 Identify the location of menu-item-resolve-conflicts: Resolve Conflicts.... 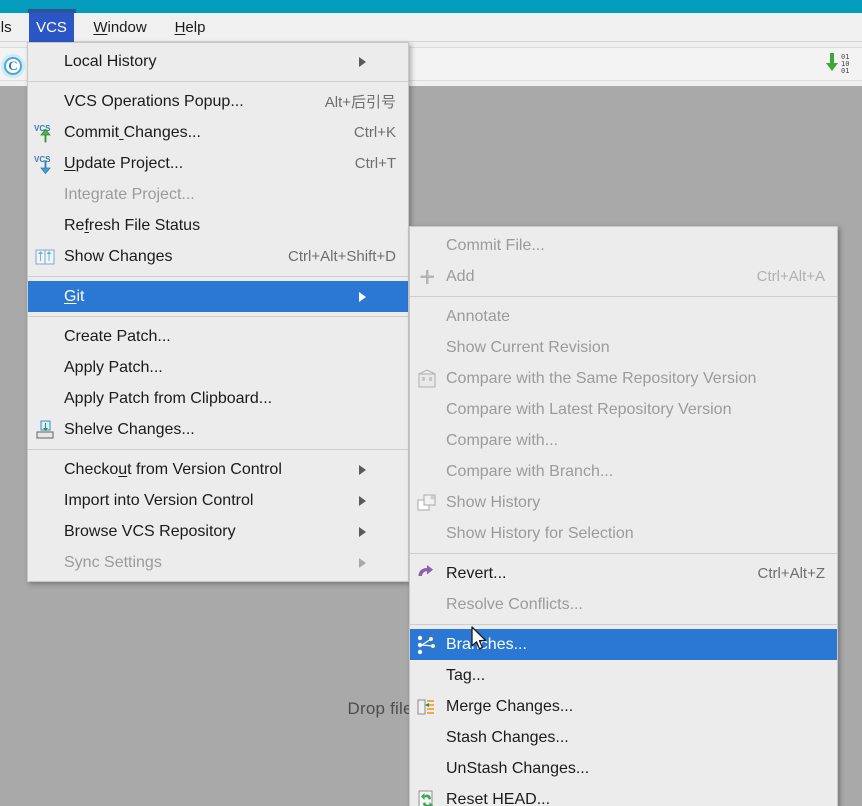
(623, 604).